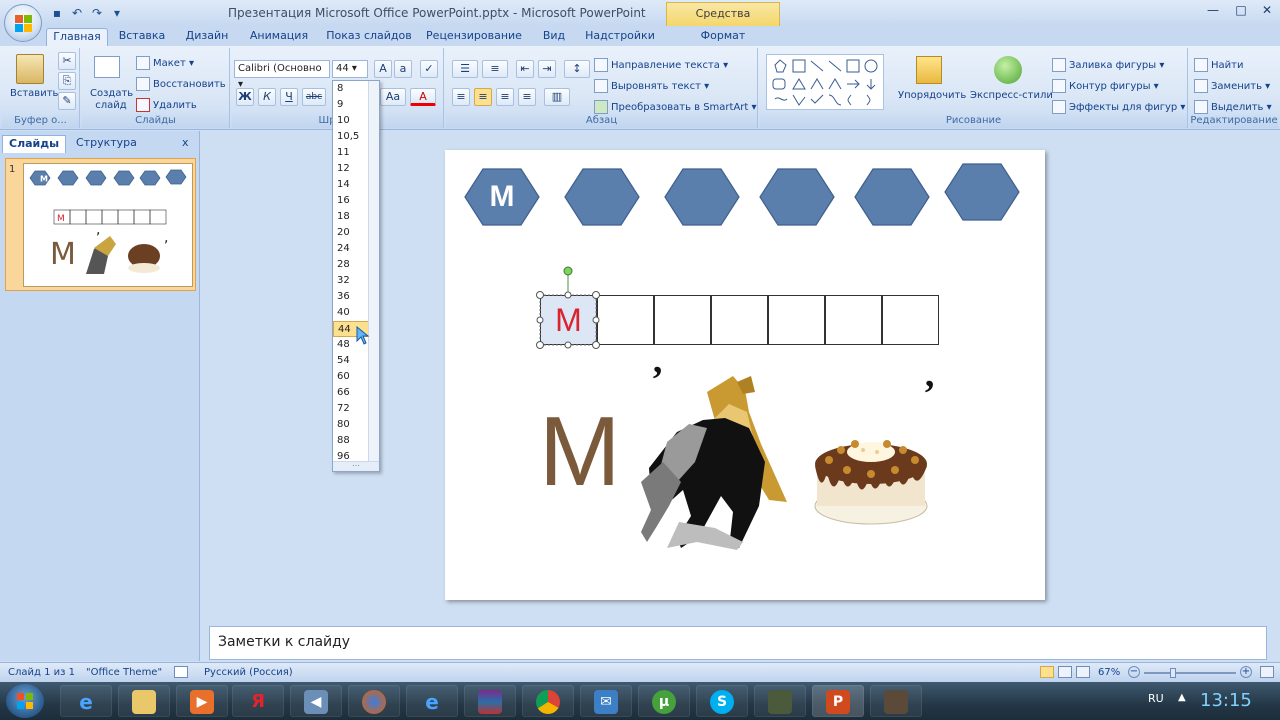  I want to click on tab-outline: Структура, so click(106, 144).